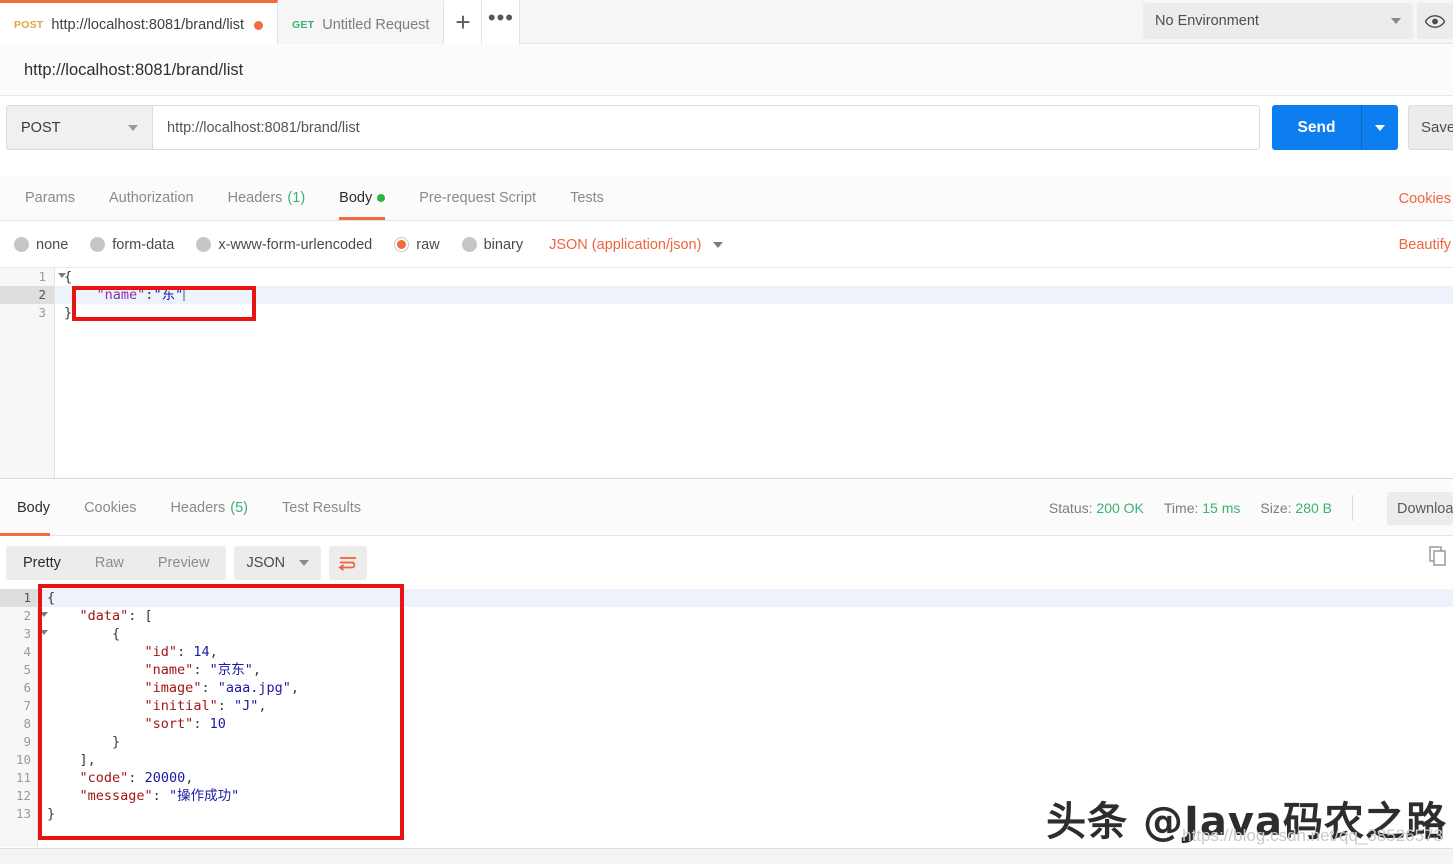  What do you see at coordinates (1181, 508) in the screenshot?
I see `time-label: Time:` at bounding box center [1181, 508].